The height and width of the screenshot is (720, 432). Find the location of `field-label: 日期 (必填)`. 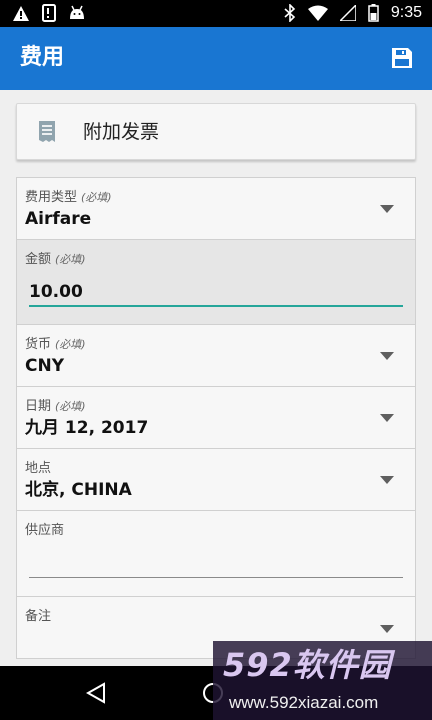

field-label: 日期 (必填) is located at coordinates (55, 406).